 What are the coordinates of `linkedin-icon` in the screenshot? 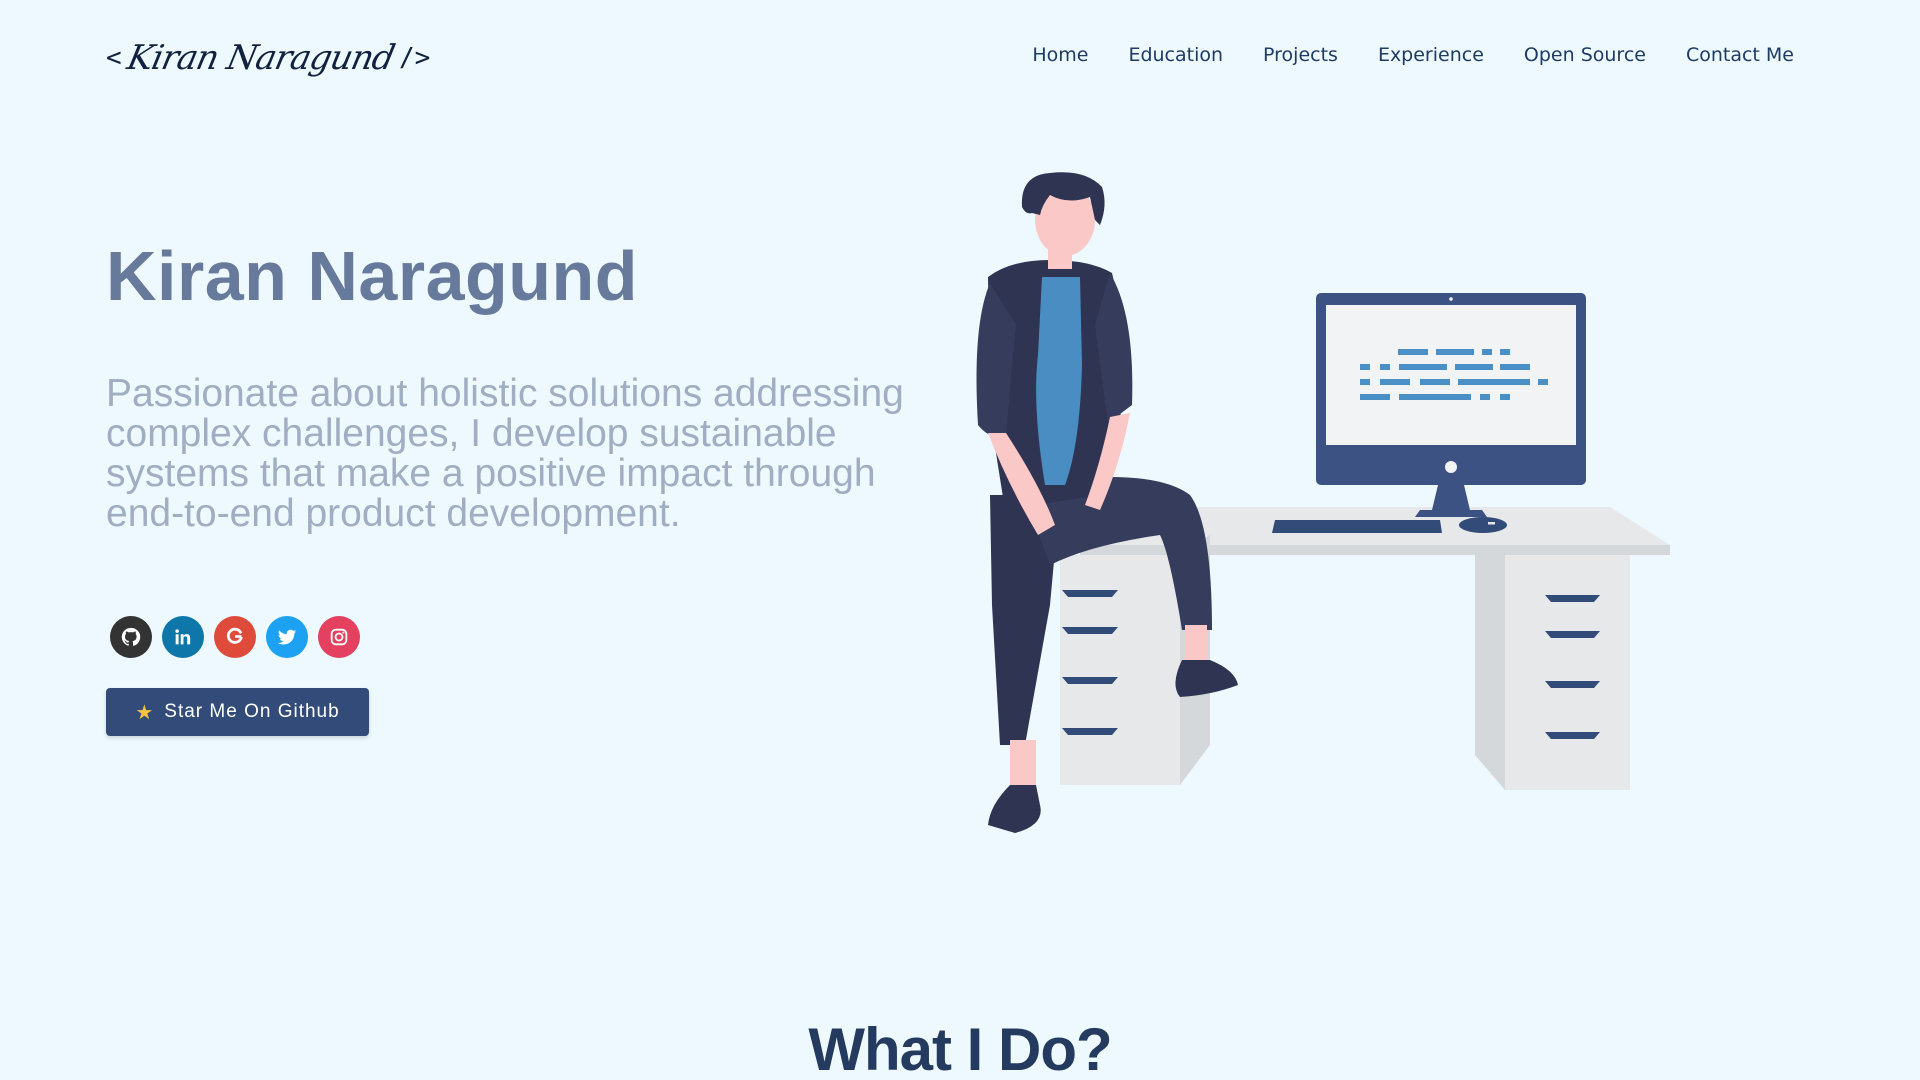 It's located at (183, 637).